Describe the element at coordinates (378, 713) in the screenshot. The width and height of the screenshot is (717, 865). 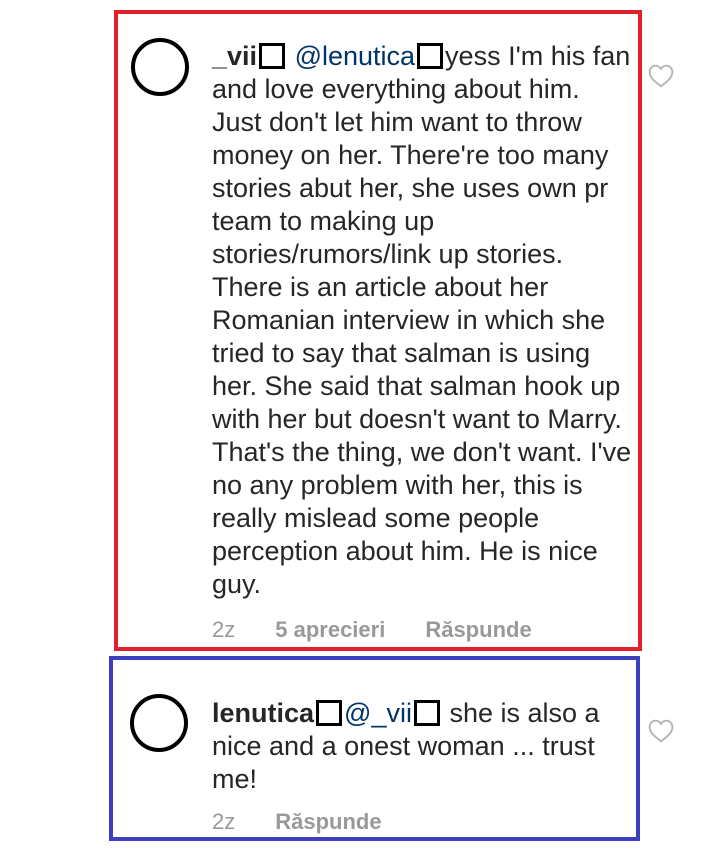
I see `comment-mention: @_vii` at that location.